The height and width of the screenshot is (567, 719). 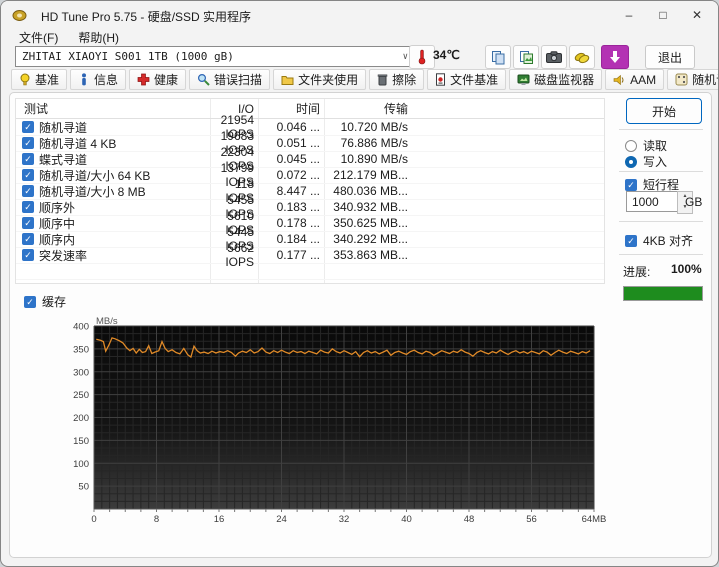 I want to click on table-row: ✓ 随机寻道 21954 IOPS 0.046 ... 10.720 MB/s, so click(x=310, y=127).